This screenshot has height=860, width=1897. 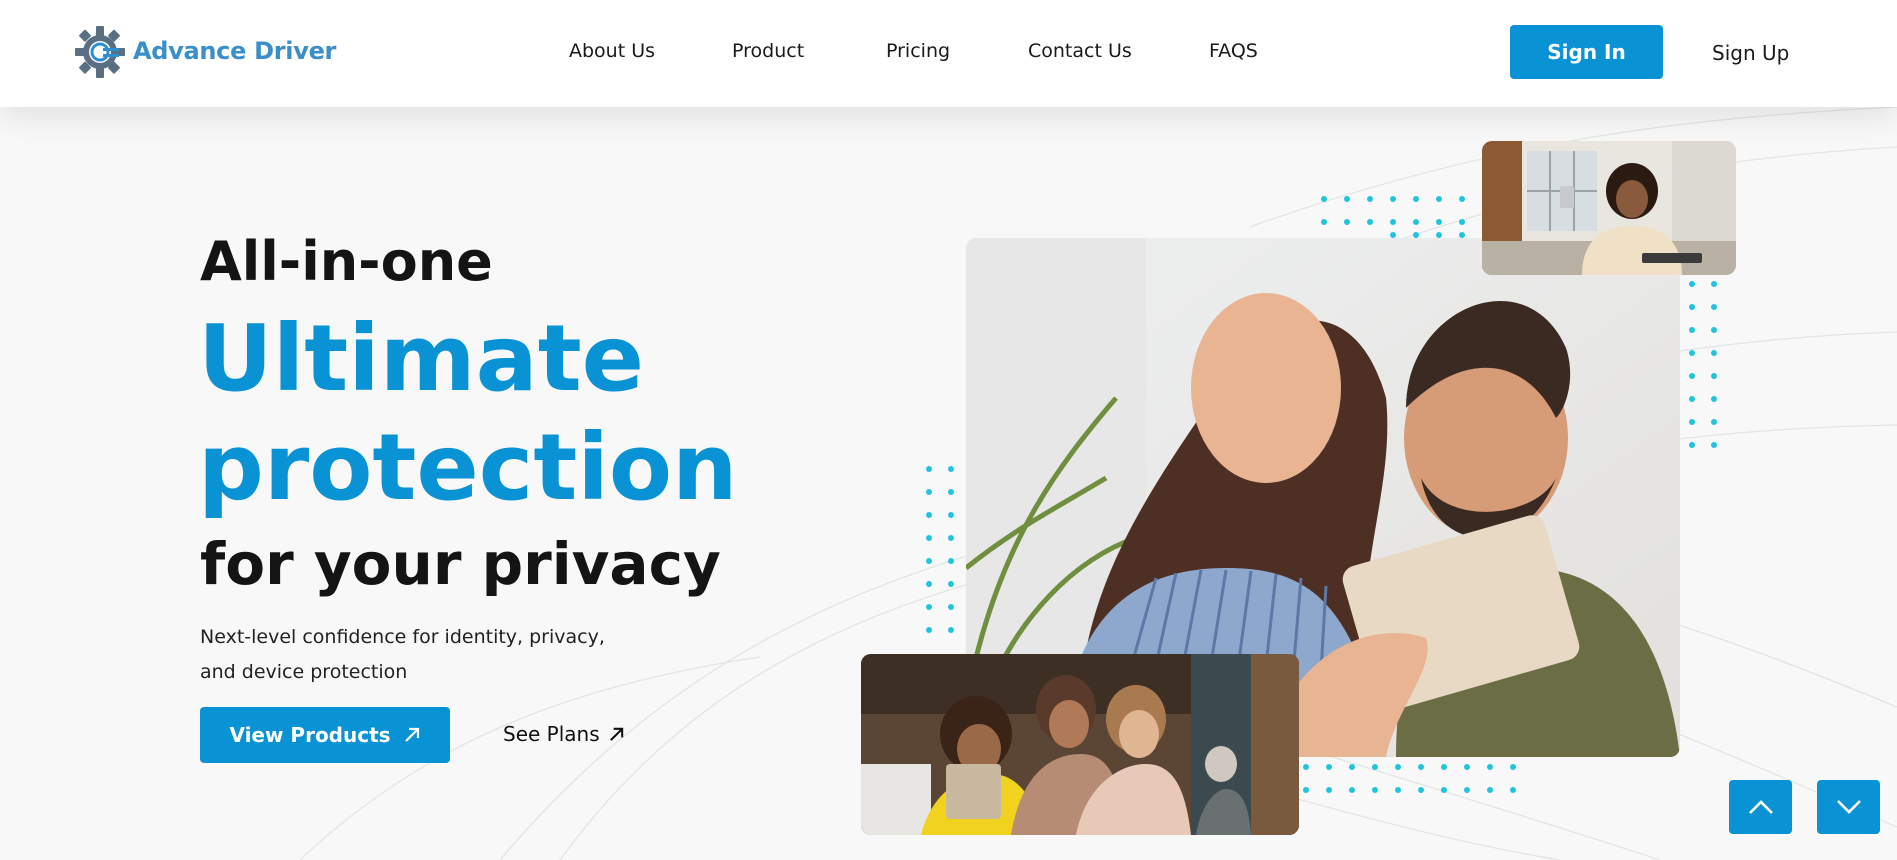 I want to click on hero-line-3: protection, so click(x=468, y=467).